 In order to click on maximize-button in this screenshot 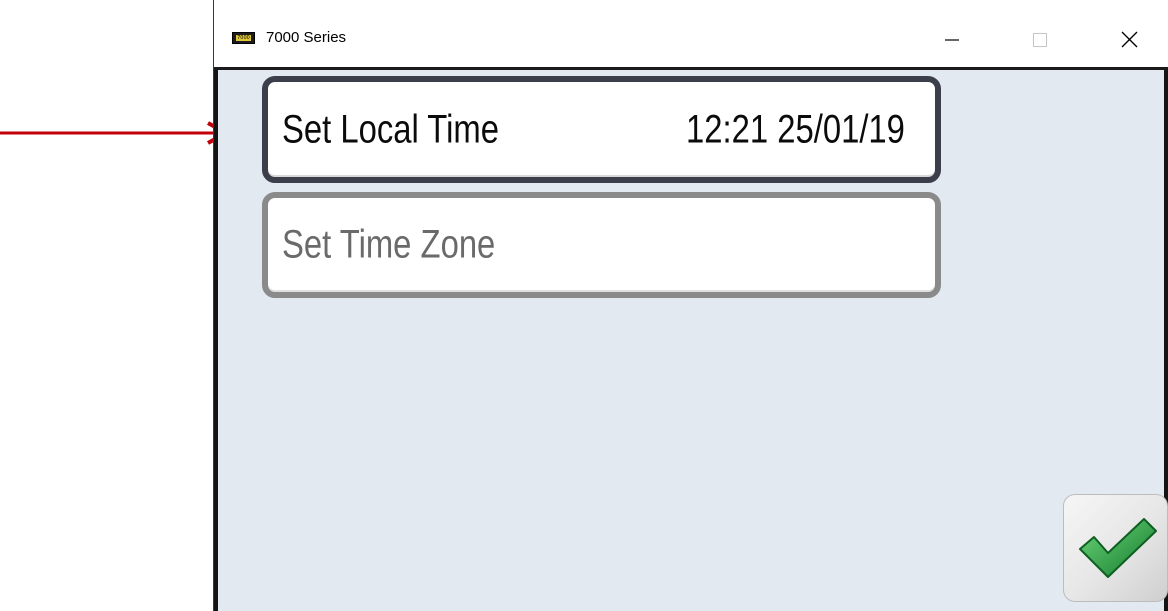, I will do `click(1040, 40)`.